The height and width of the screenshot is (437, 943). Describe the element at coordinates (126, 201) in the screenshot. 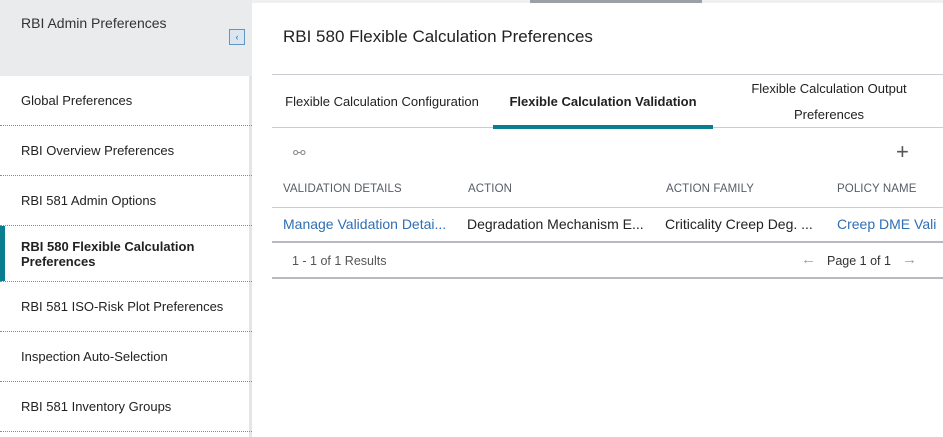

I see `sidebar-item-rbi-581-admin-options: RBI 581 Admin Options` at that location.